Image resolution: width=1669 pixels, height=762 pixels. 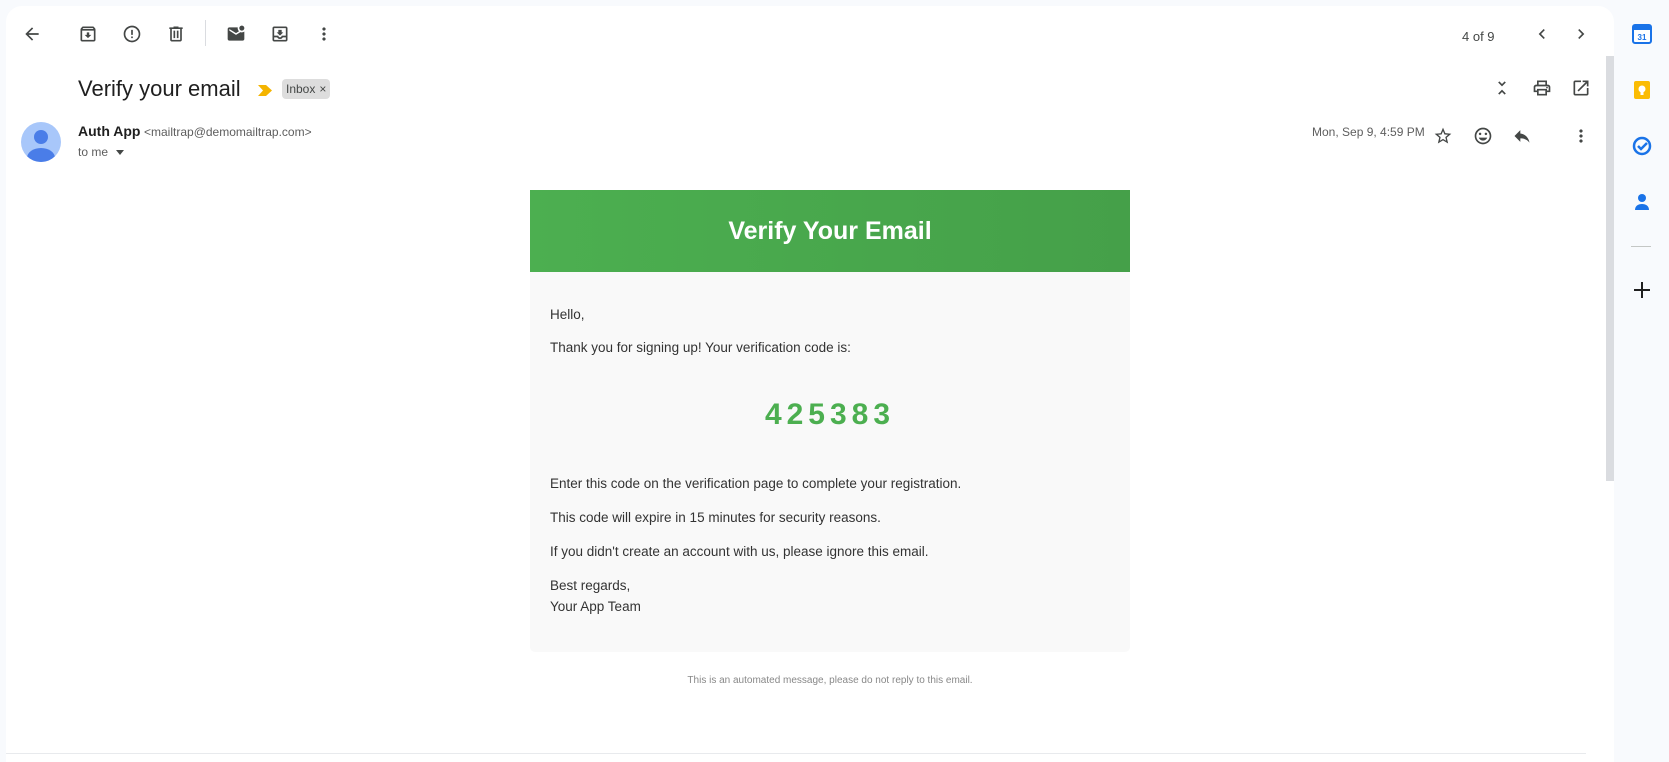 I want to click on greeting: Hello,, so click(x=567, y=314).